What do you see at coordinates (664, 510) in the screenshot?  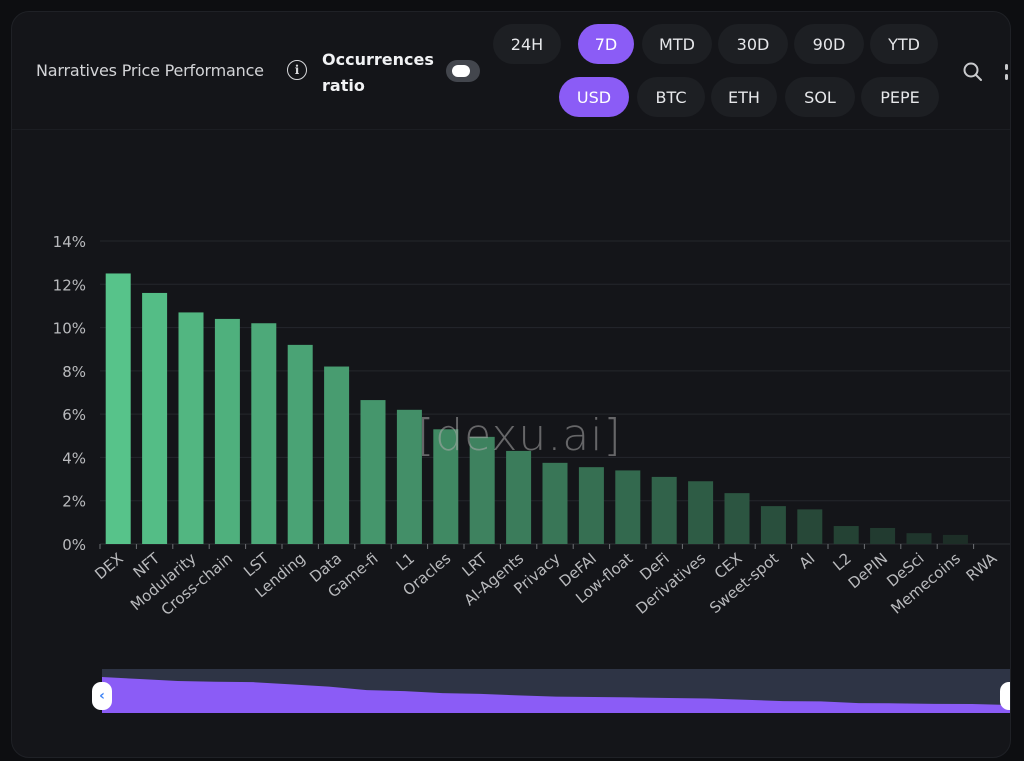 I see `bar-defi` at bounding box center [664, 510].